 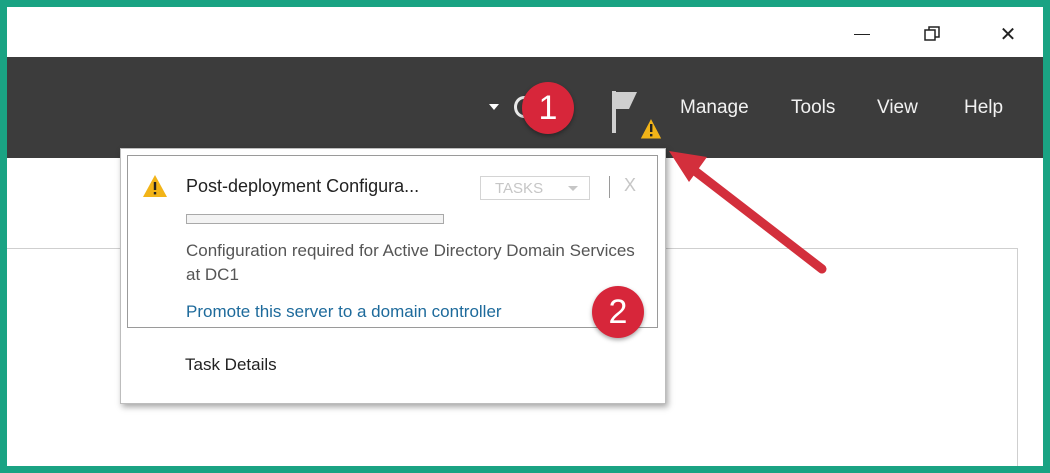 What do you see at coordinates (748, 212) in the screenshot?
I see `pointer-arrow` at bounding box center [748, 212].